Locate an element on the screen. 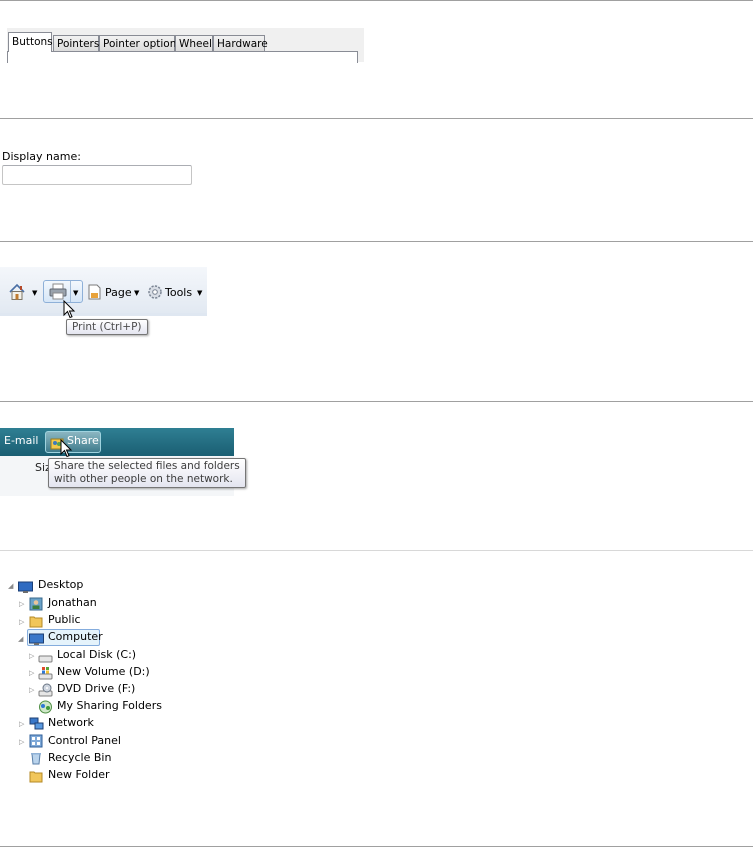 This screenshot has height=849, width=753. dvd-drive-icon is located at coordinates (45, 689).